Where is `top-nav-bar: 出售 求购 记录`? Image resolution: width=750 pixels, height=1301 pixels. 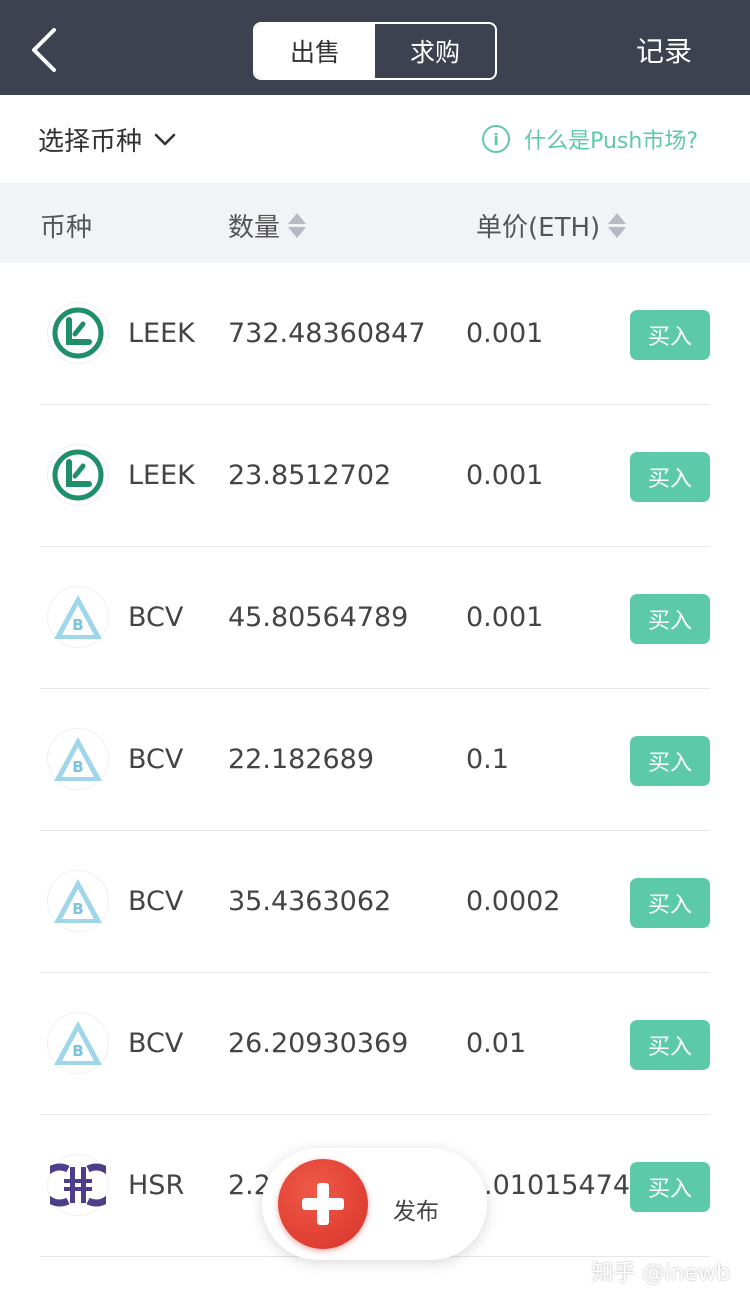
top-nav-bar: 出售 求购 记录 is located at coordinates (375, 47).